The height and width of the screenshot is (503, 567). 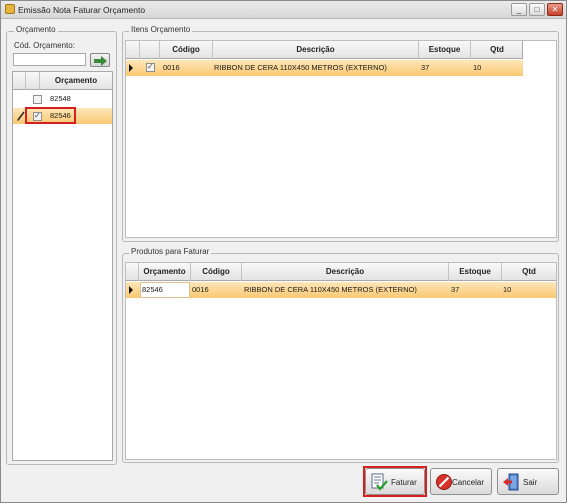 What do you see at coordinates (444, 482) in the screenshot?
I see `cancel-icon` at bounding box center [444, 482].